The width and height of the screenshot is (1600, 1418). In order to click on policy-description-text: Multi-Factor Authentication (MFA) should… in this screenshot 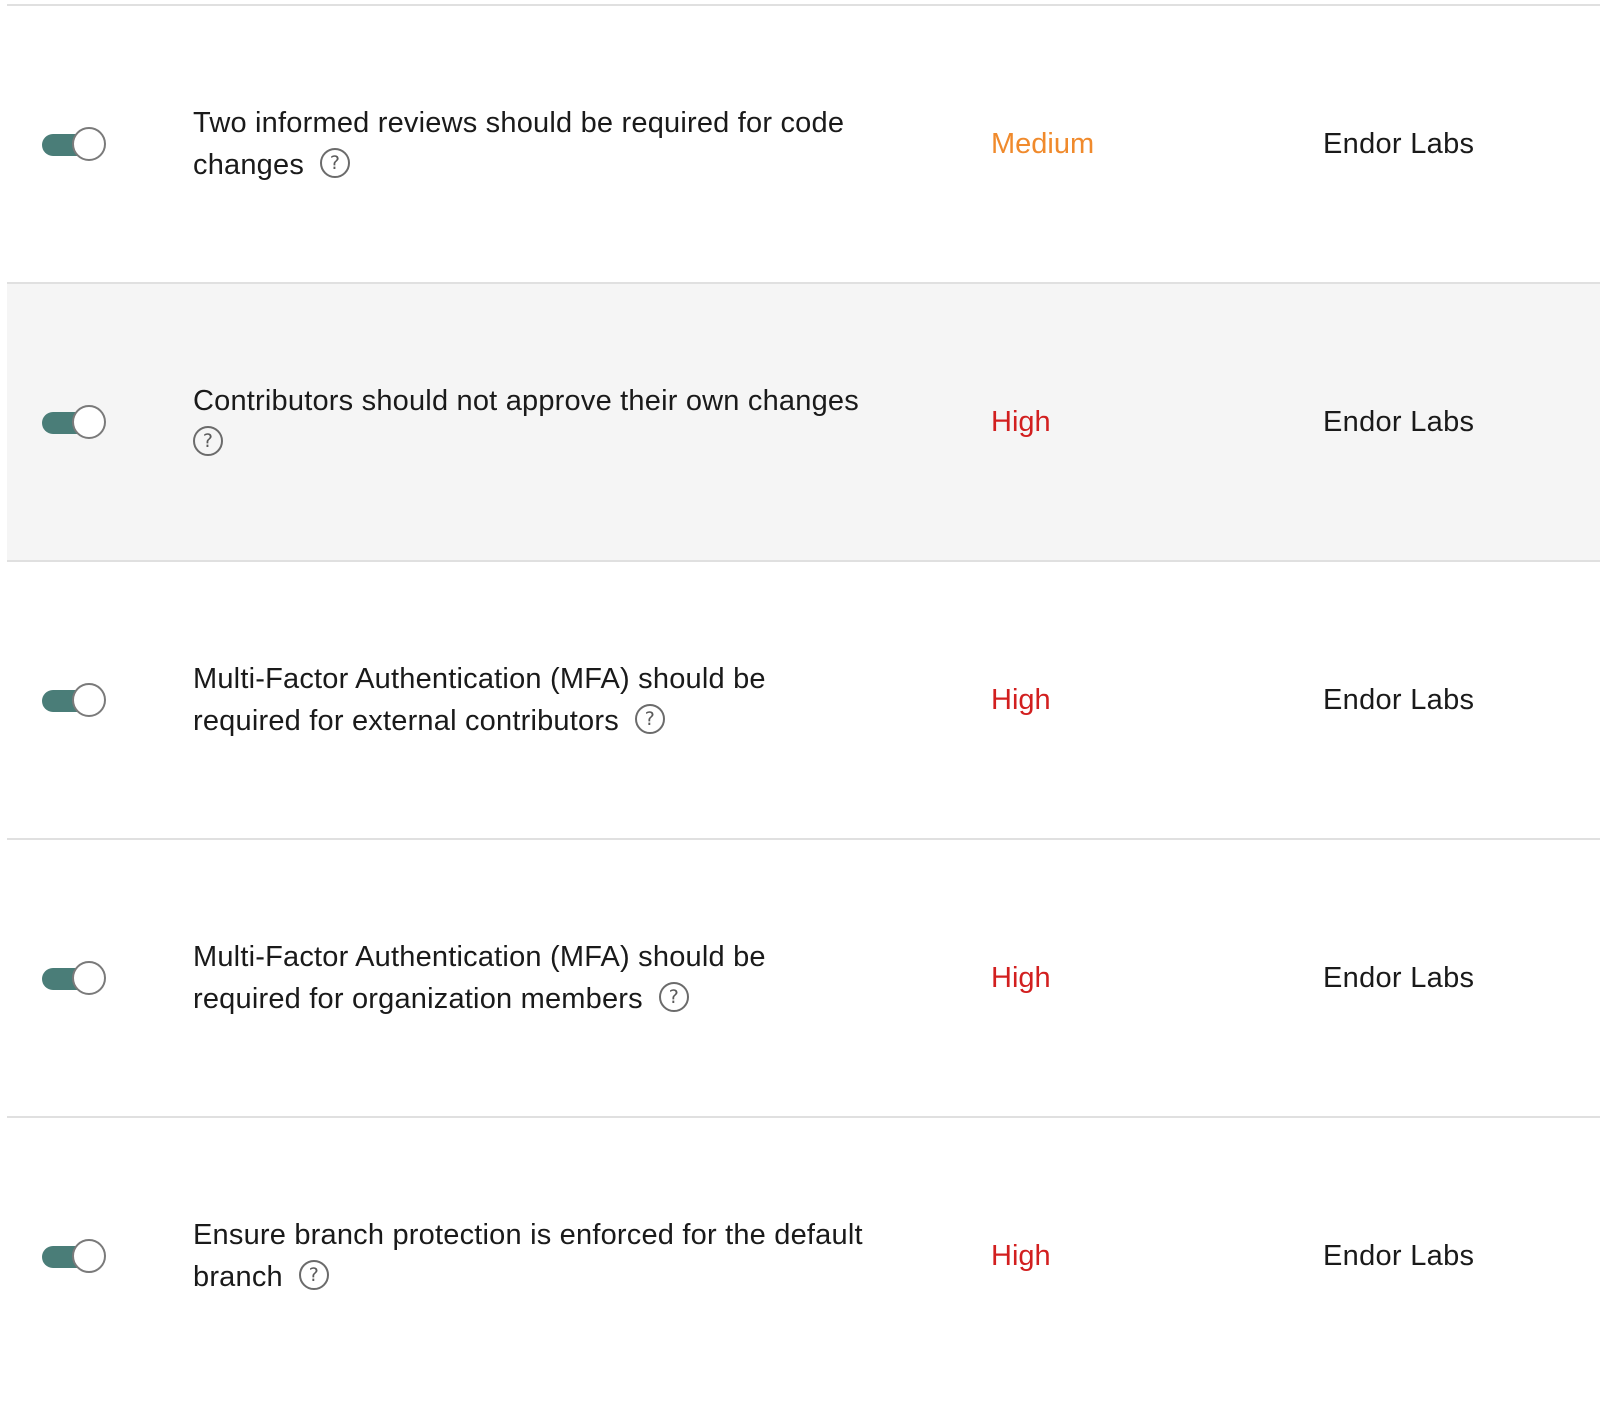, I will do `click(479, 700)`.